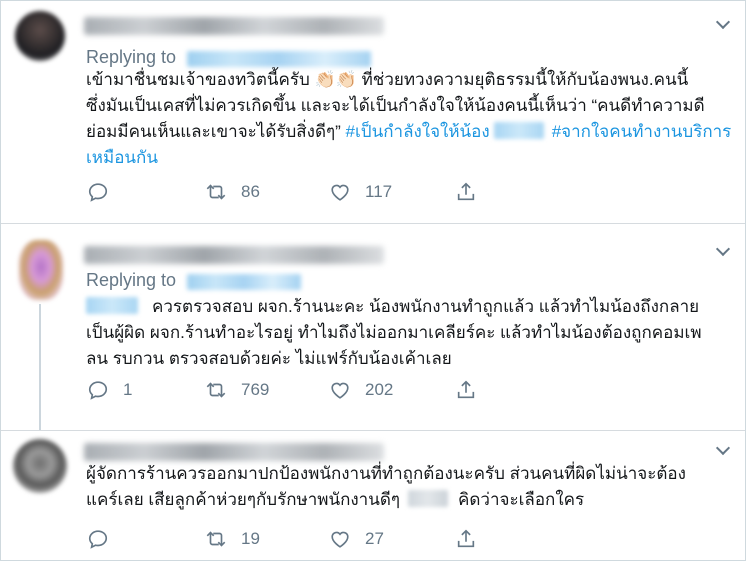 The height and width of the screenshot is (561, 746). I want to click on like-count: 117, so click(379, 191).